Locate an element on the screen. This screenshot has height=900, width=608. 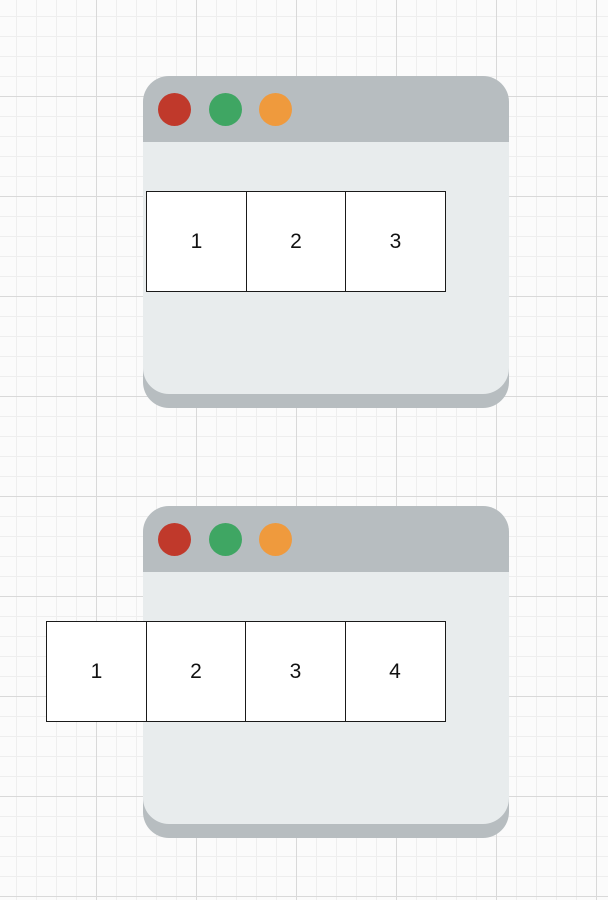
cell-row-after: 1 2 3 4 is located at coordinates (246, 671).